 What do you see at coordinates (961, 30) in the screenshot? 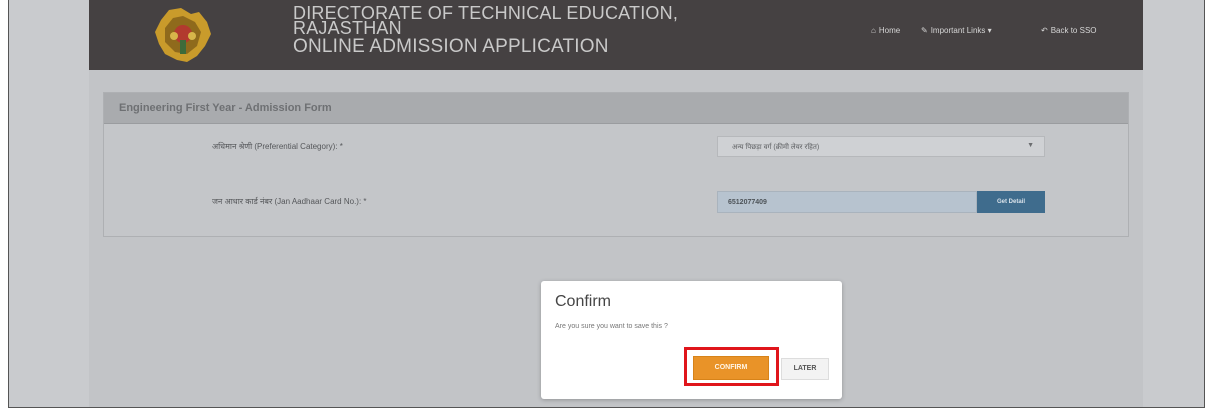
I see `nav-important-links-label: Important Links ▾` at bounding box center [961, 30].